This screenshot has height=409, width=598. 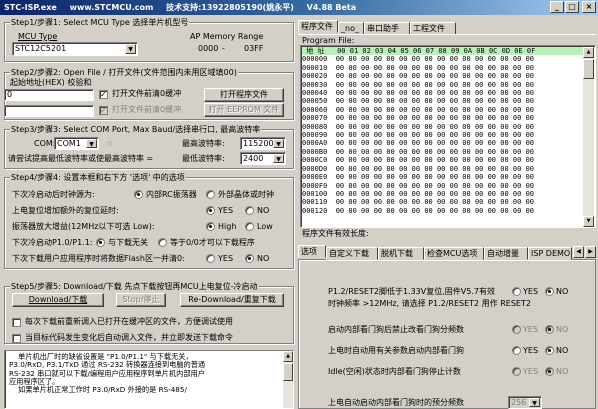 I want to click on p10-independent-radio, so click(x=100, y=242).